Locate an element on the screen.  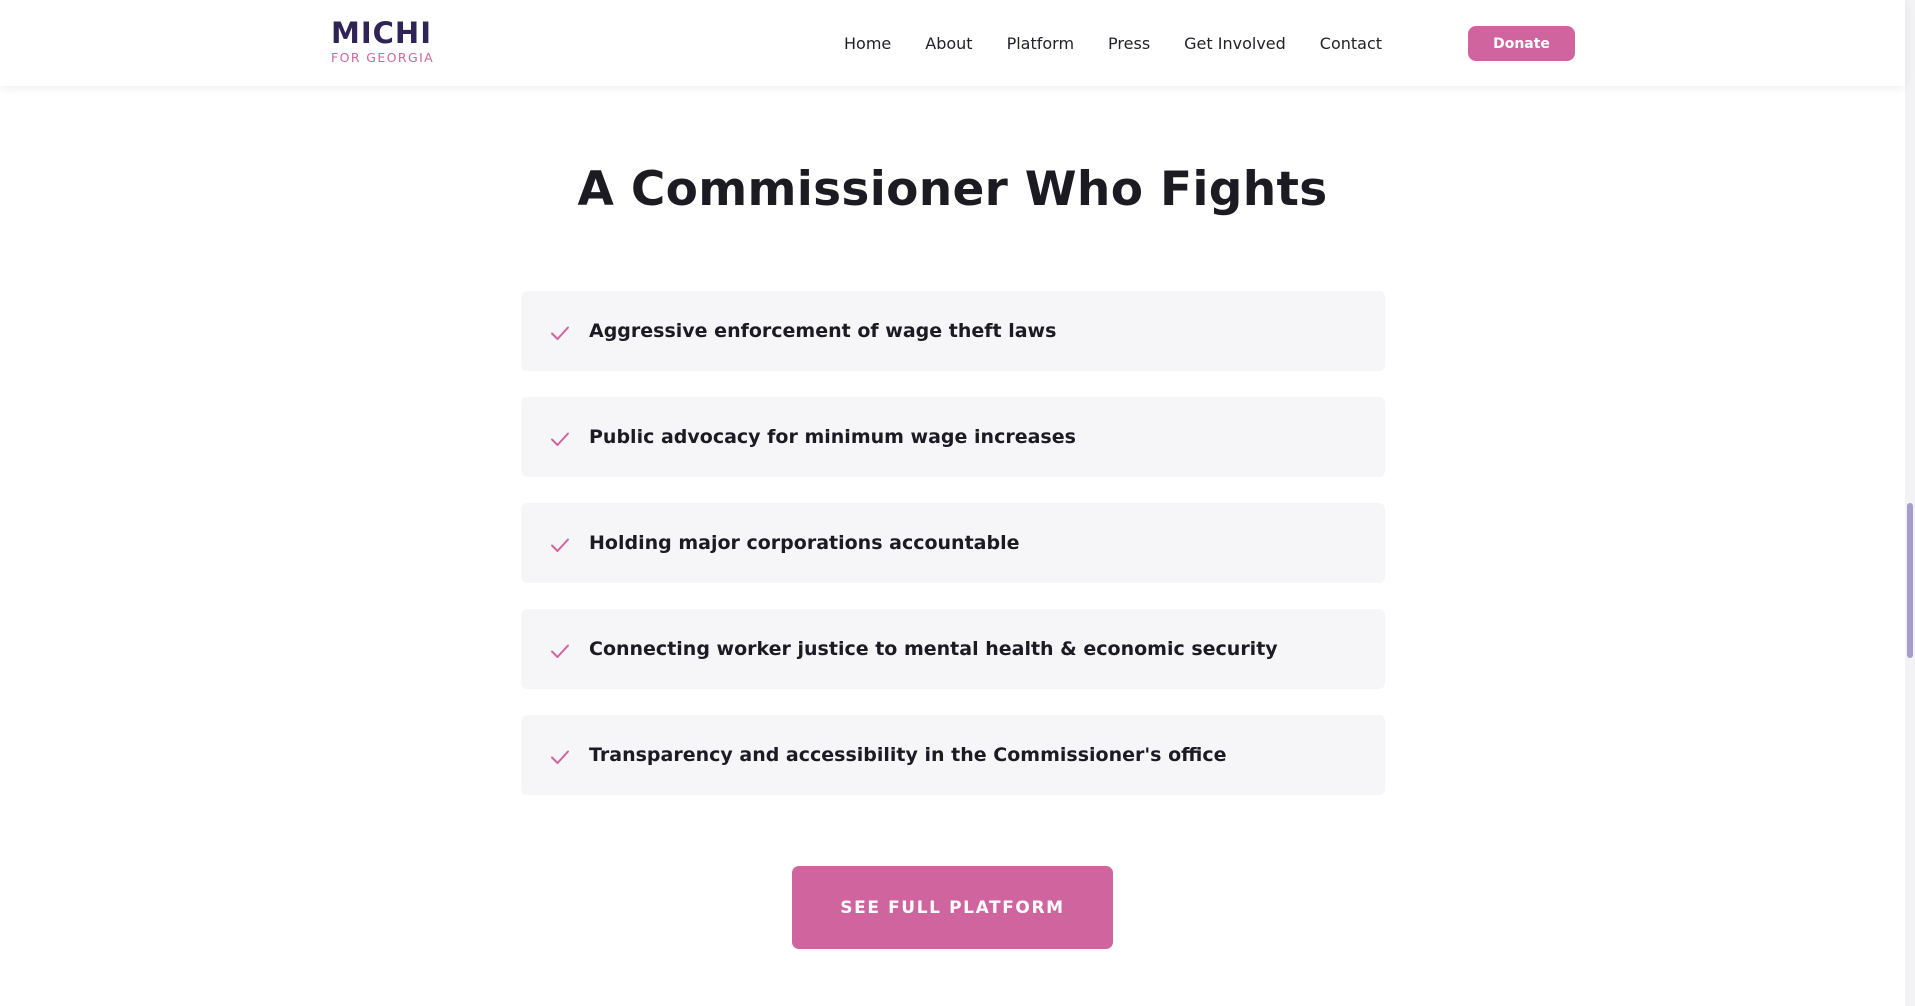
nav-link-home: Home is located at coordinates (867, 43).